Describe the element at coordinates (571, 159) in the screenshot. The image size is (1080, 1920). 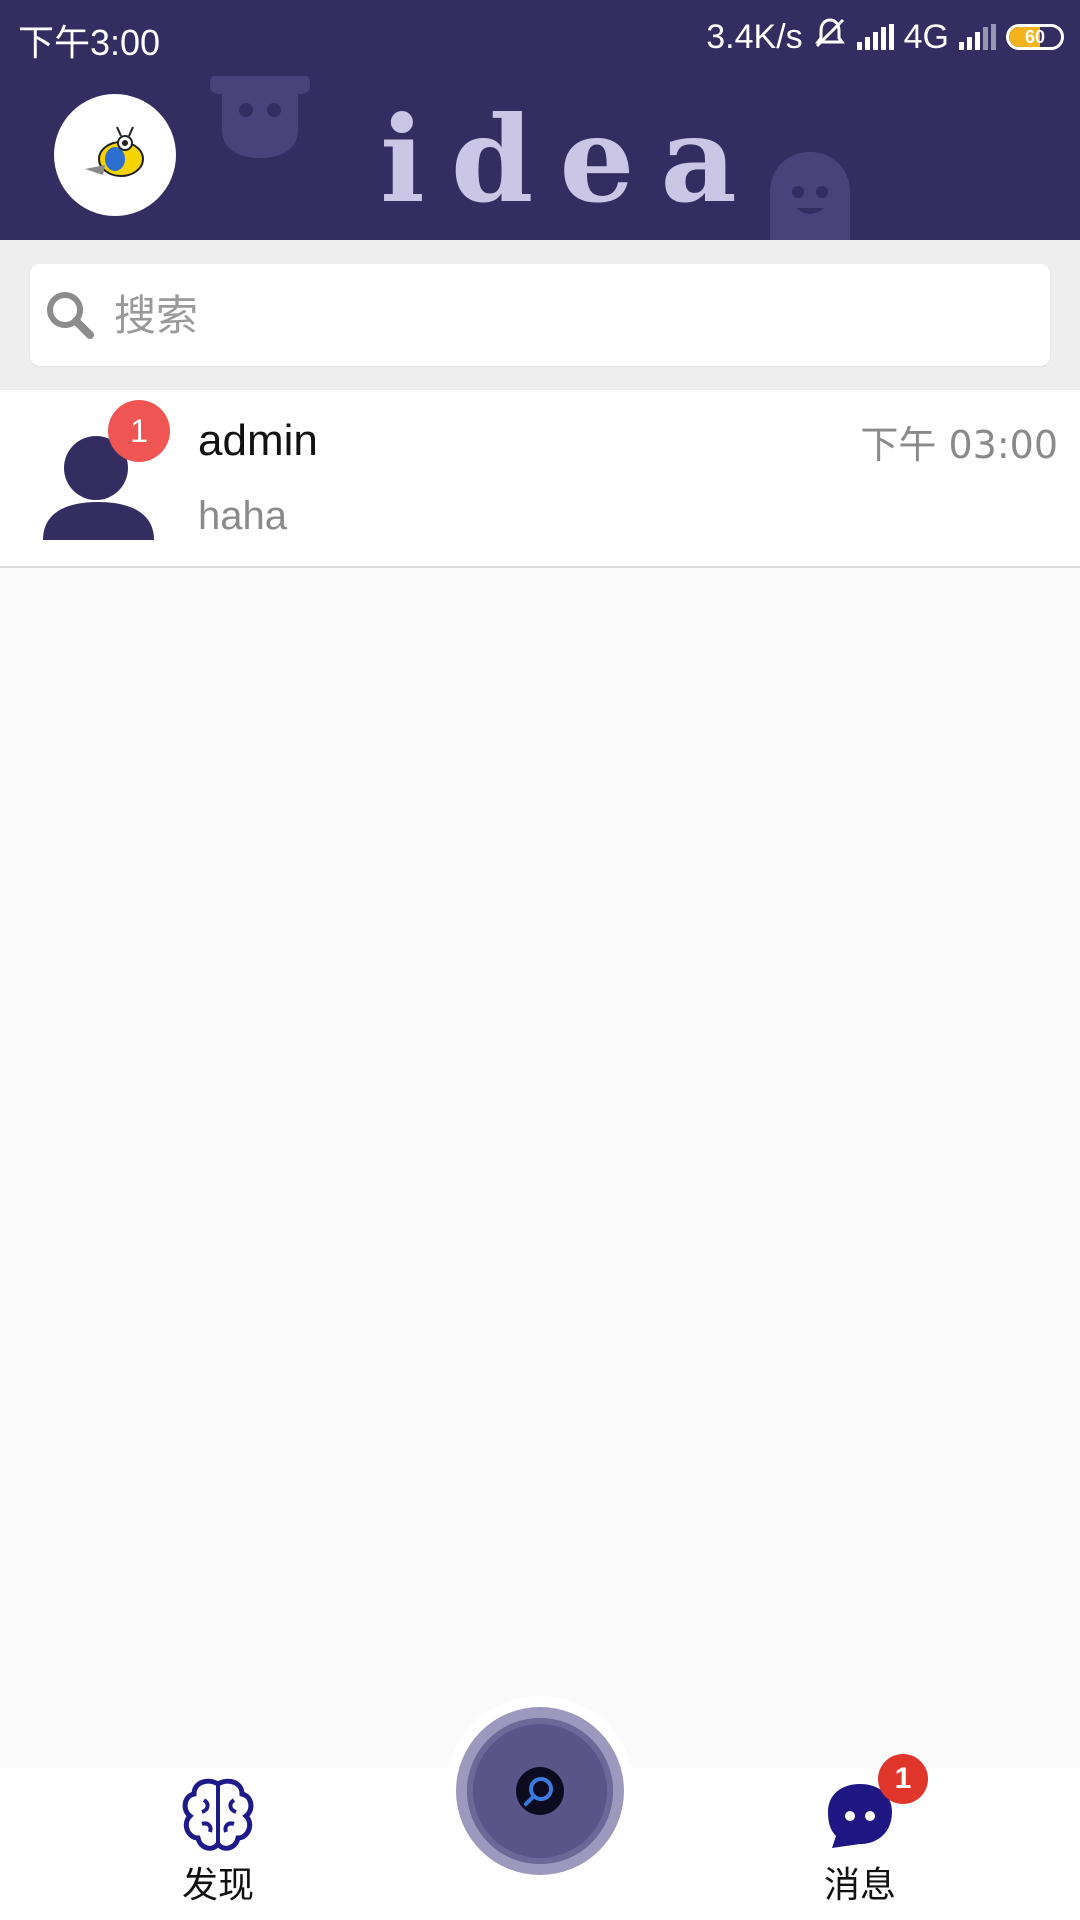
I see `app-title: idea` at that location.